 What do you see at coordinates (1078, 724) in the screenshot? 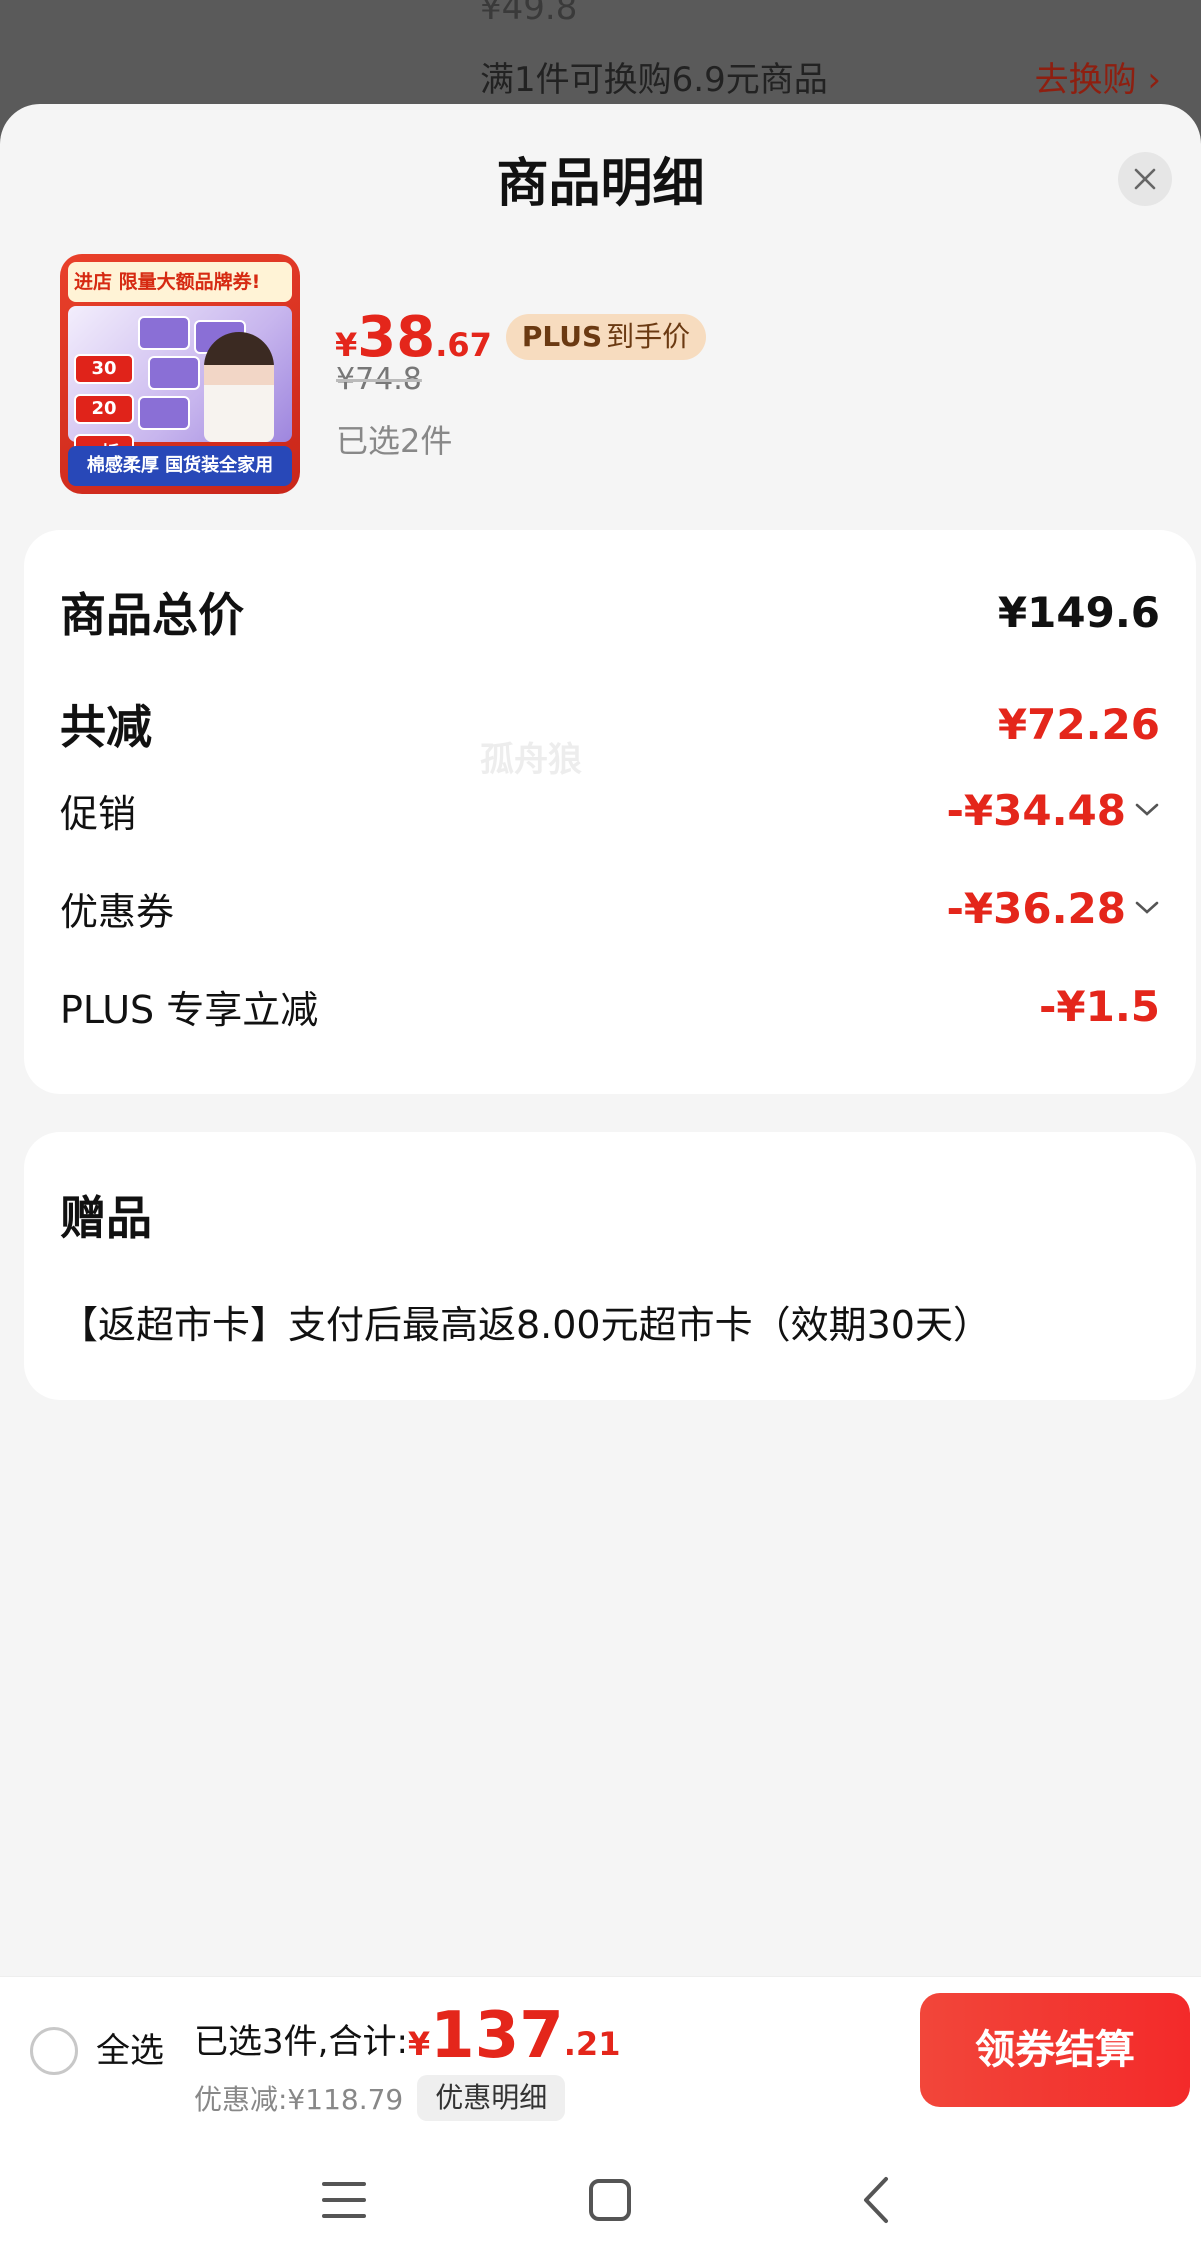
I see `reduce-value: ¥72.26` at bounding box center [1078, 724].